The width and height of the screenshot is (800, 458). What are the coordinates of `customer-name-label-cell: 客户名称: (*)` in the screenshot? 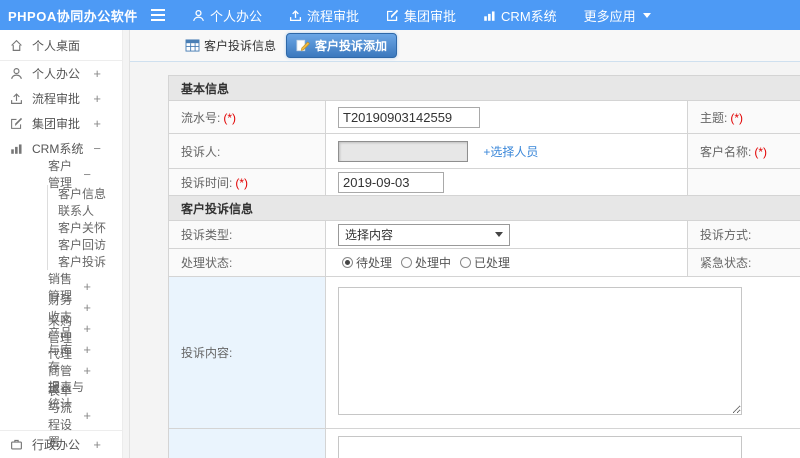 It's located at (743, 151).